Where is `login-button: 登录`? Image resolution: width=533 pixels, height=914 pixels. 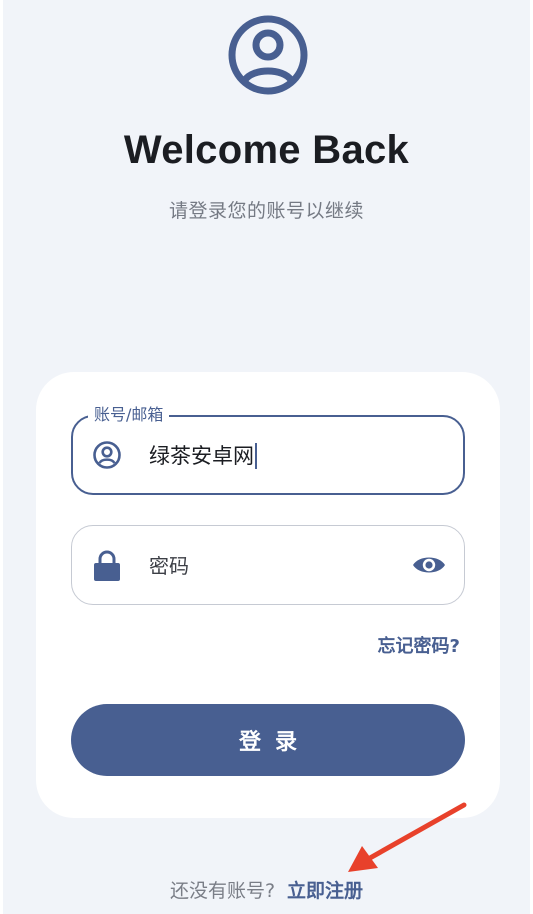
login-button: 登录 is located at coordinates (268, 740).